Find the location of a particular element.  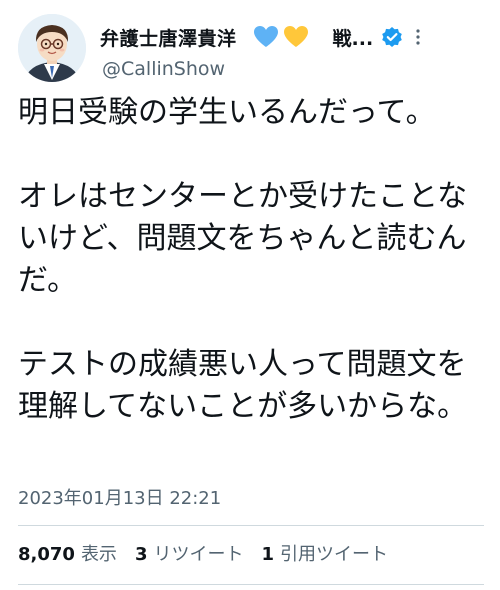

author-display-name: 弁護士唐澤貴洋 is located at coordinates (168, 37).